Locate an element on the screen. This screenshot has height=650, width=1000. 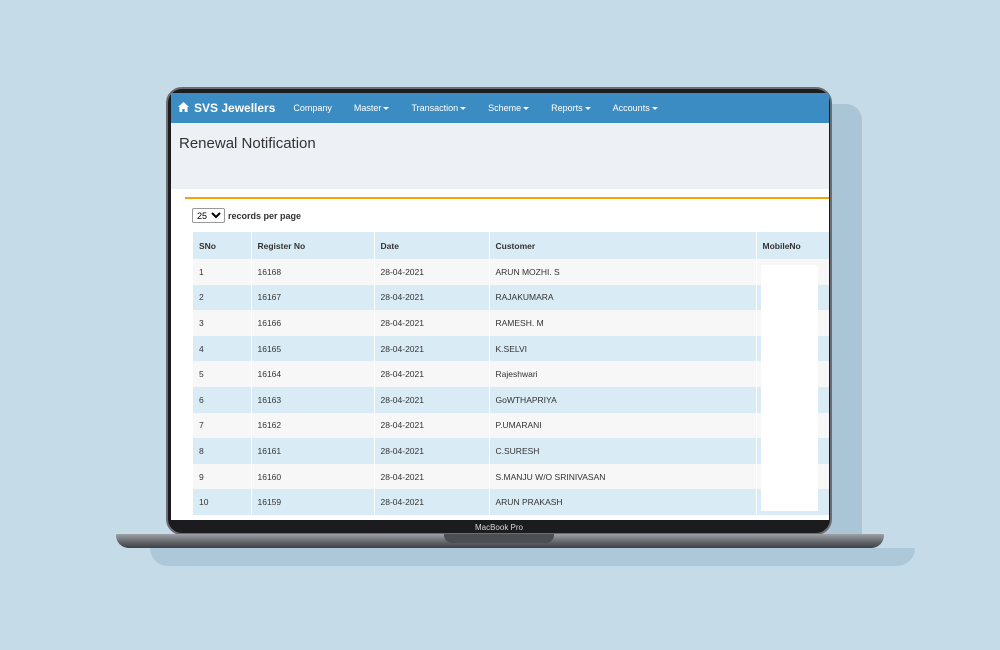
table-cell: GoWTHAPRIYA is located at coordinates (623, 399).